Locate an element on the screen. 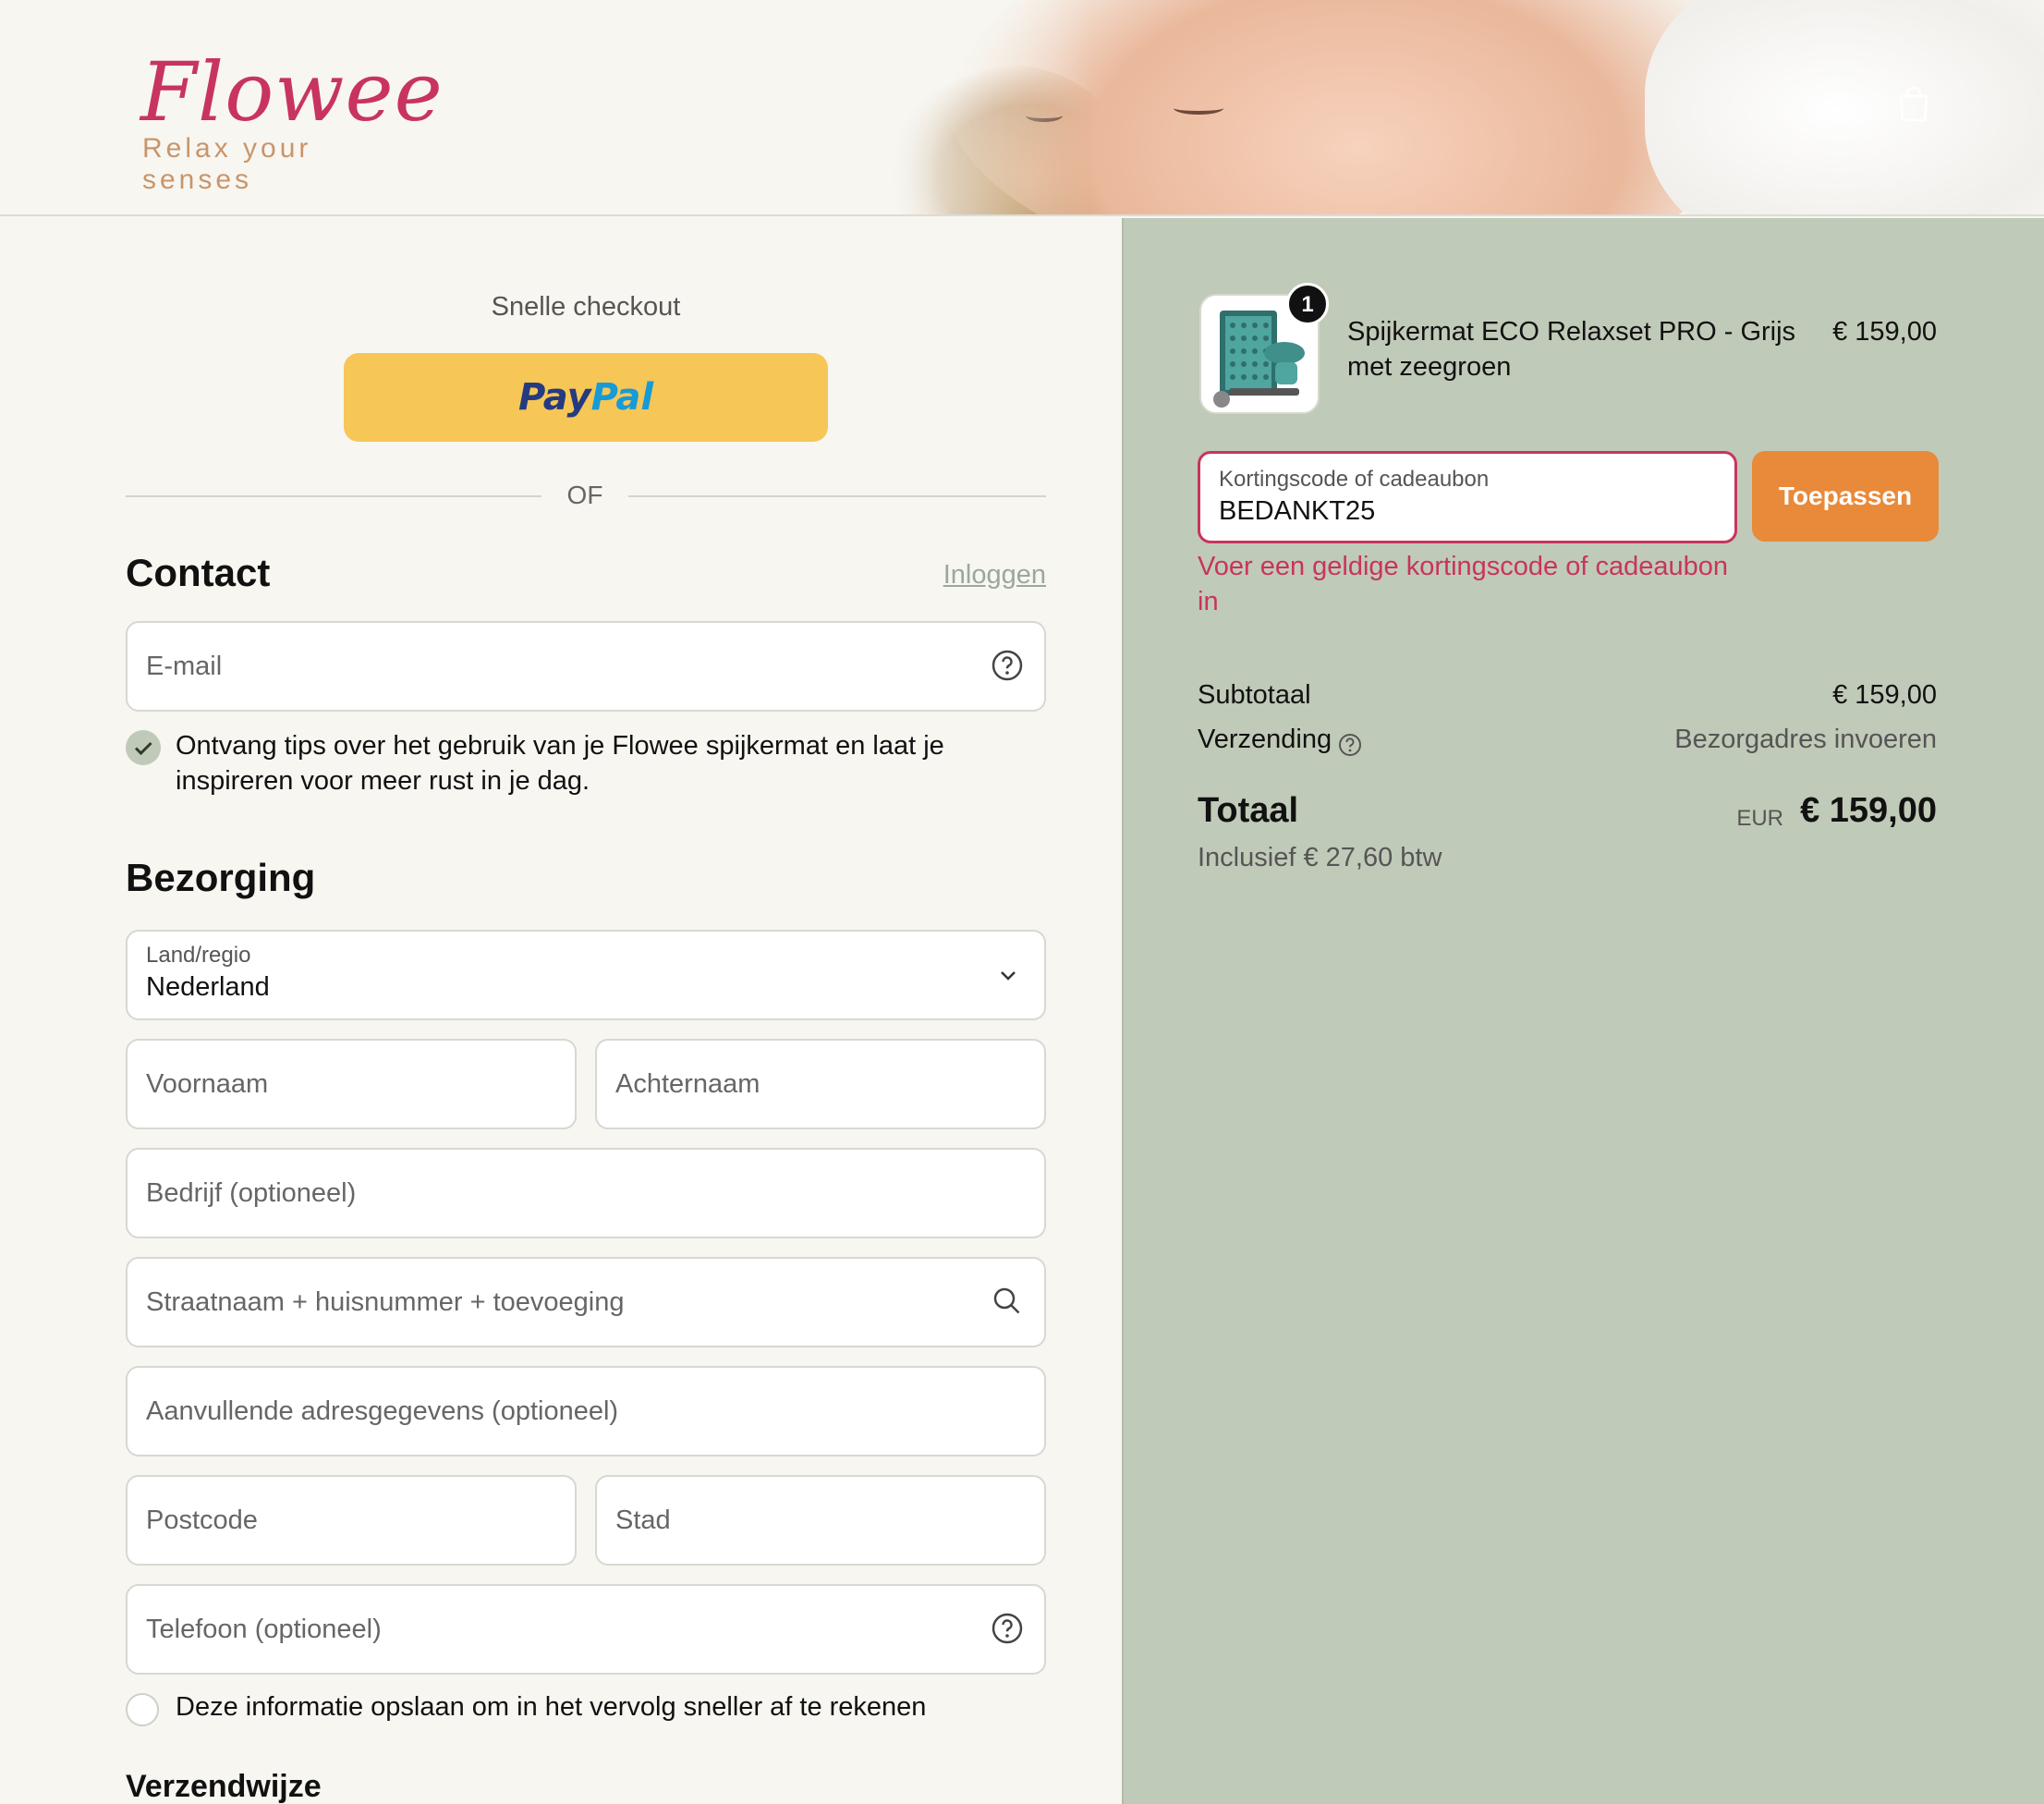 The height and width of the screenshot is (1804, 2044). country-select: Land/regio Nederland is located at coordinates (586, 975).